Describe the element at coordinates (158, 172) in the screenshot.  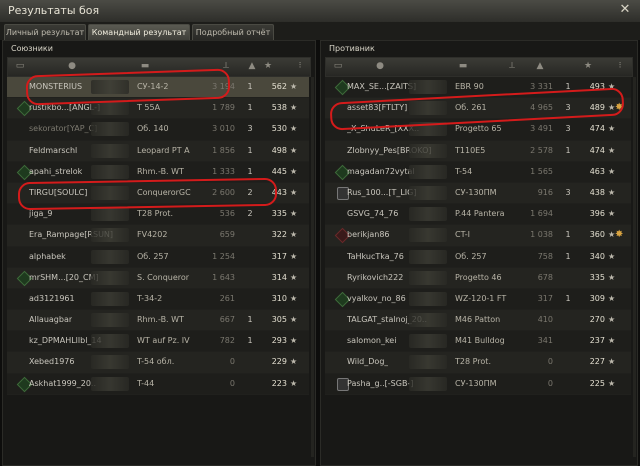
I see `player-row: apahi_strelok Rhm.-B. WT 1 333 1 445 ★` at that location.